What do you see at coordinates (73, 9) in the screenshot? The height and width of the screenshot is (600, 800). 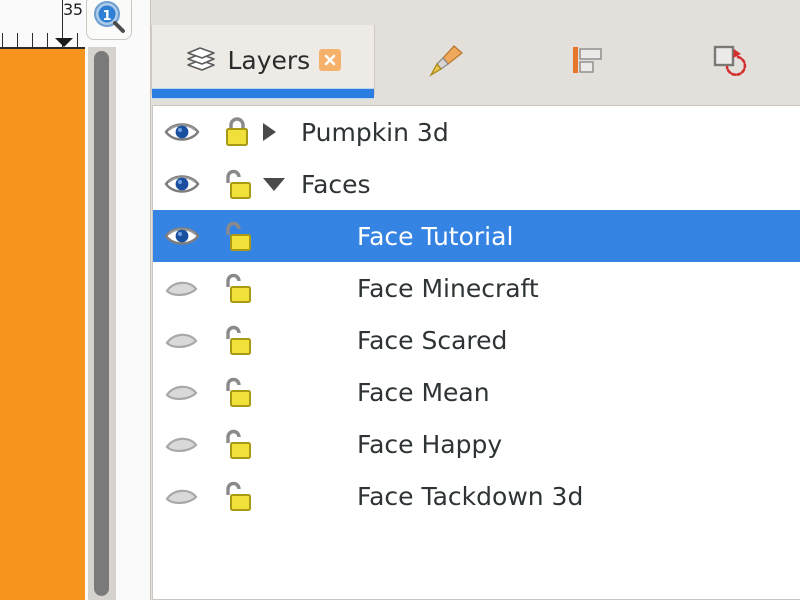 I see `ruler-tick-label: 35` at bounding box center [73, 9].